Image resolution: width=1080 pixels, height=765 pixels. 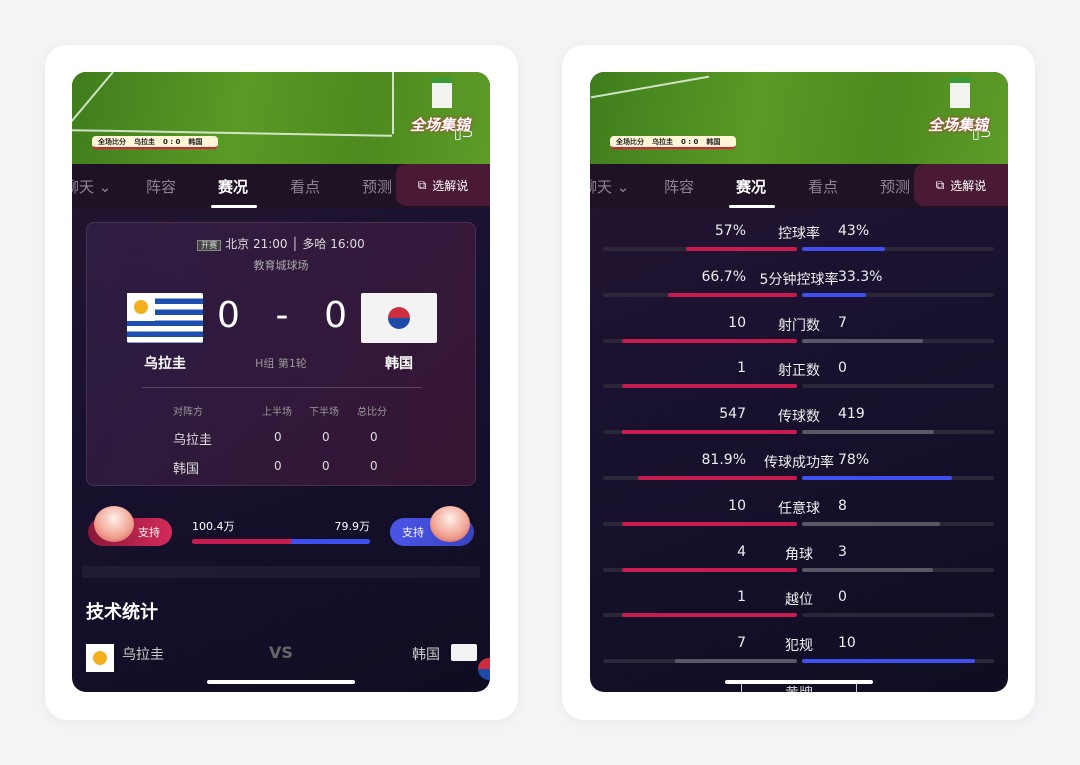 What do you see at coordinates (799, 338) in the screenshot?
I see `stat-row: 10 射门数 7` at bounding box center [799, 338].